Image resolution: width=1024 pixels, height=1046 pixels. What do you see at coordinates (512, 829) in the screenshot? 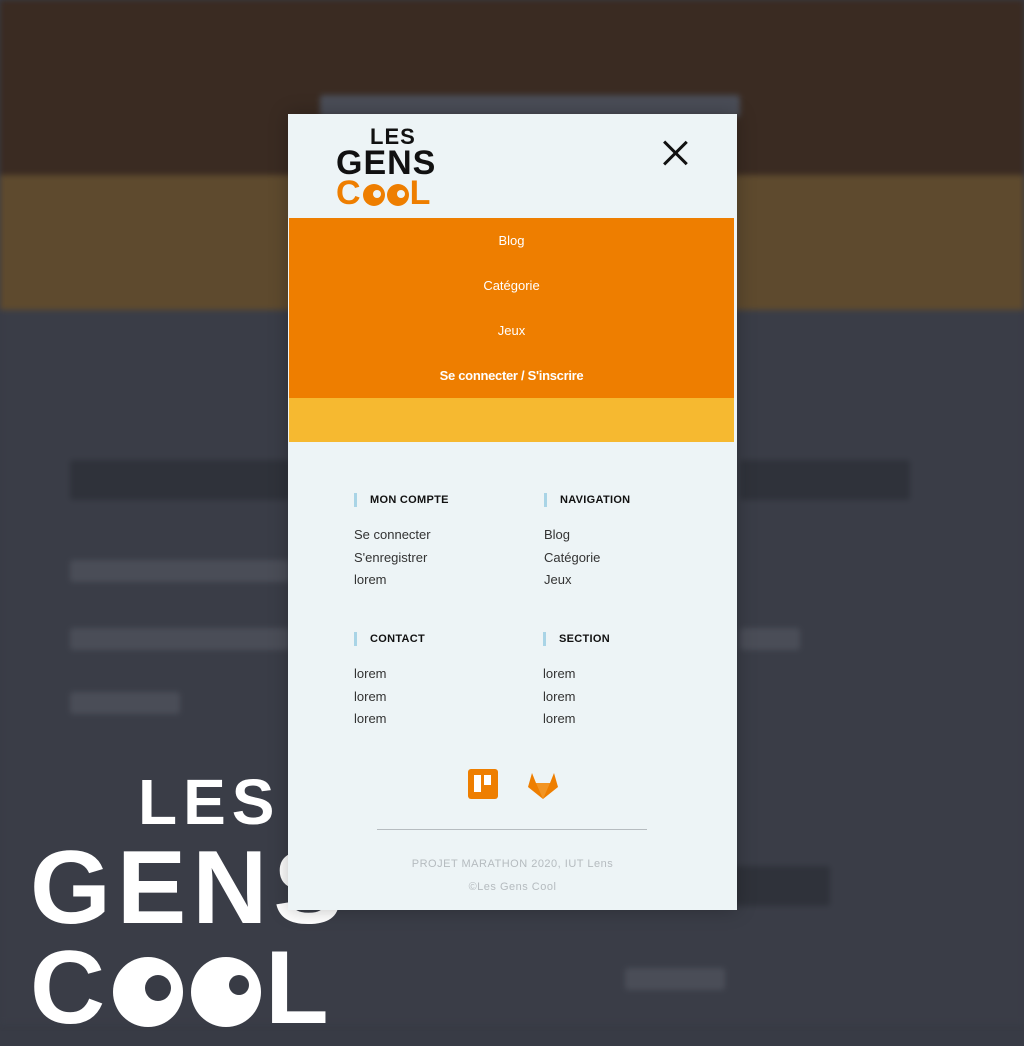
I see `footer-divider` at bounding box center [512, 829].